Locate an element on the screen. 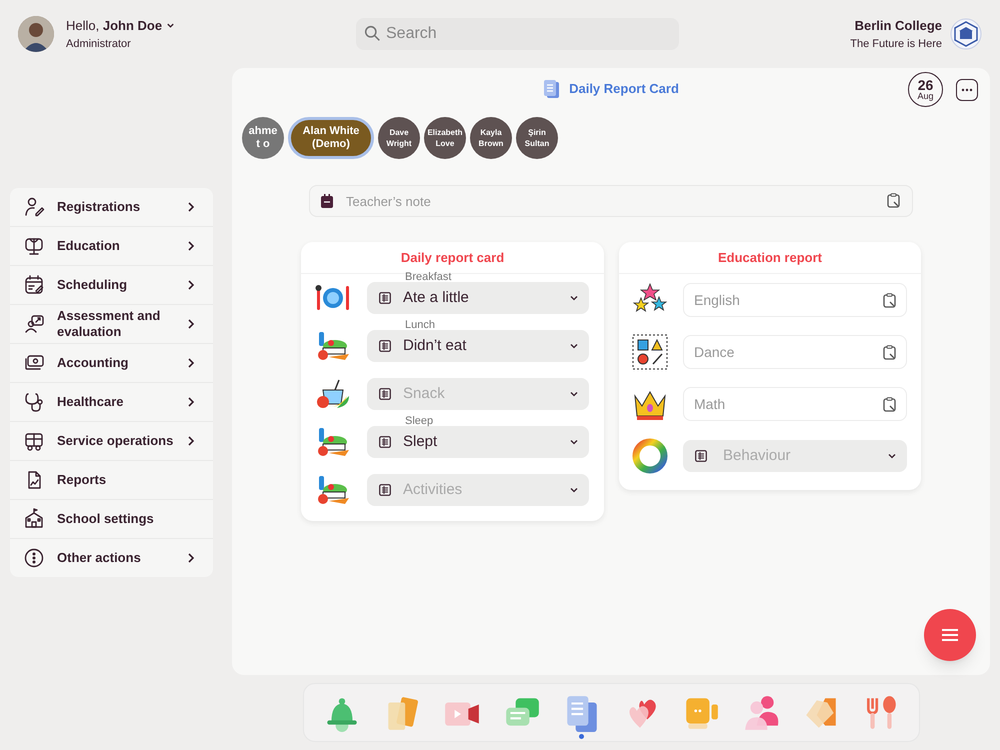 The image size is (1000, 750). menu-button is located at coordinates (950, 635).